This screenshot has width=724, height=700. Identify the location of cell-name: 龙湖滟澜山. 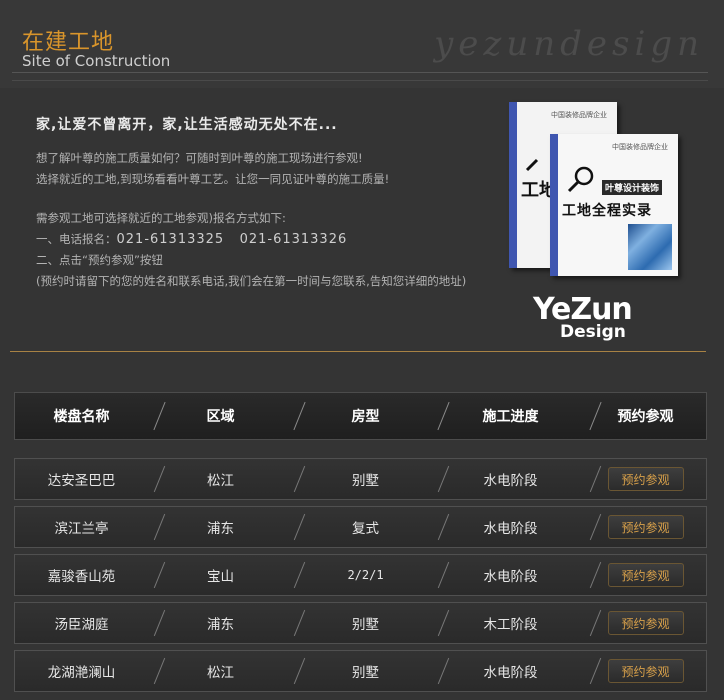
(81, 673).